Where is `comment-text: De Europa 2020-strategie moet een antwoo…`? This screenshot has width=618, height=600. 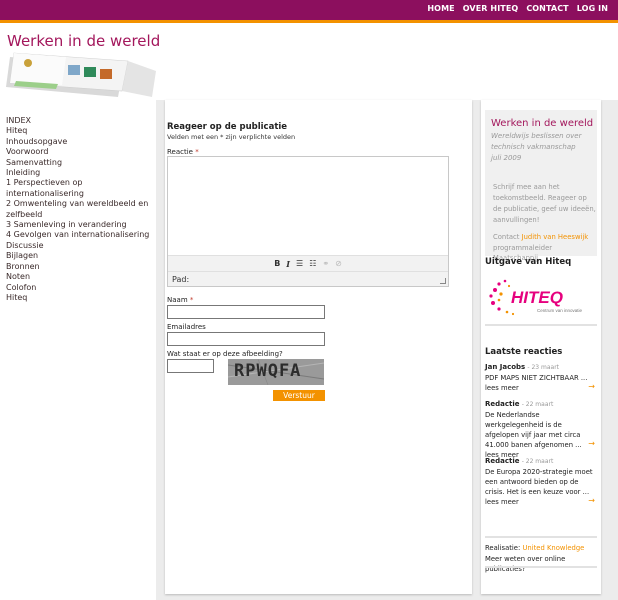 comment-text: De Europa 2020-strategie moet een antwoo… is located at coordinates (539, 482).